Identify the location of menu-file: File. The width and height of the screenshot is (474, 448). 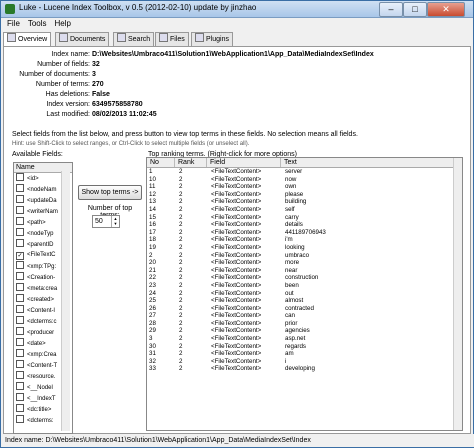
(13, 23).